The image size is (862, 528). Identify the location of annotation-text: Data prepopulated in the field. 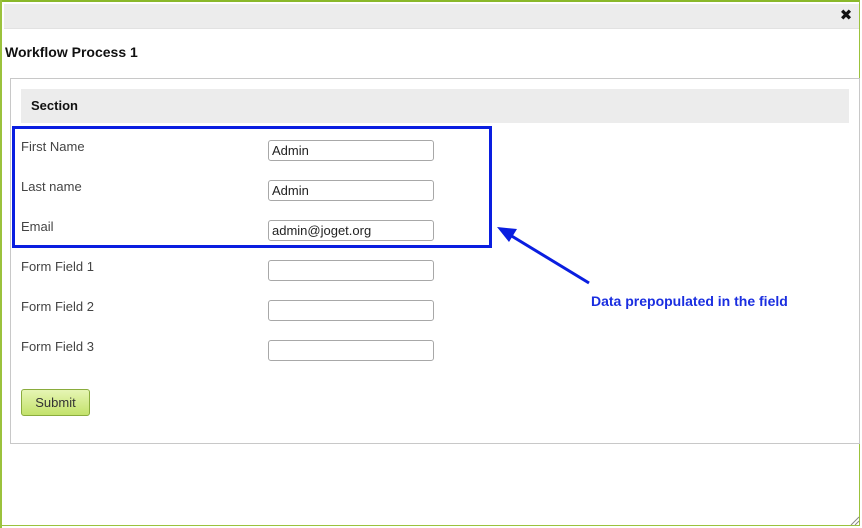
(689, 301).